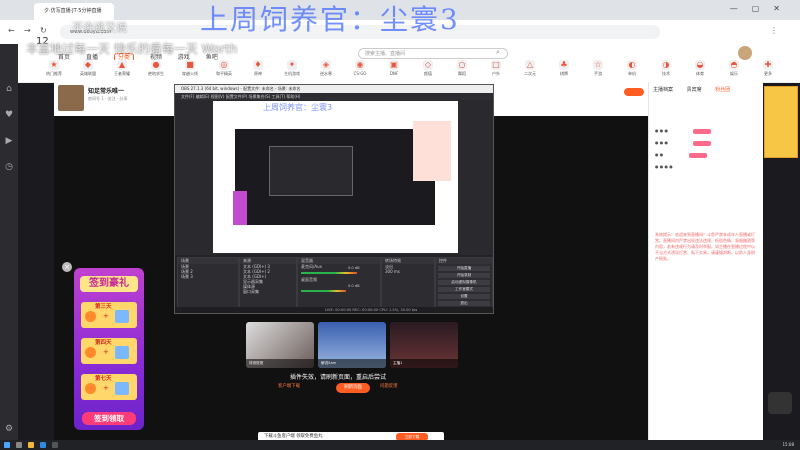 The image size is (800, 450). I want to click on start-streaming-button: 开始直播, so click(464, 268).